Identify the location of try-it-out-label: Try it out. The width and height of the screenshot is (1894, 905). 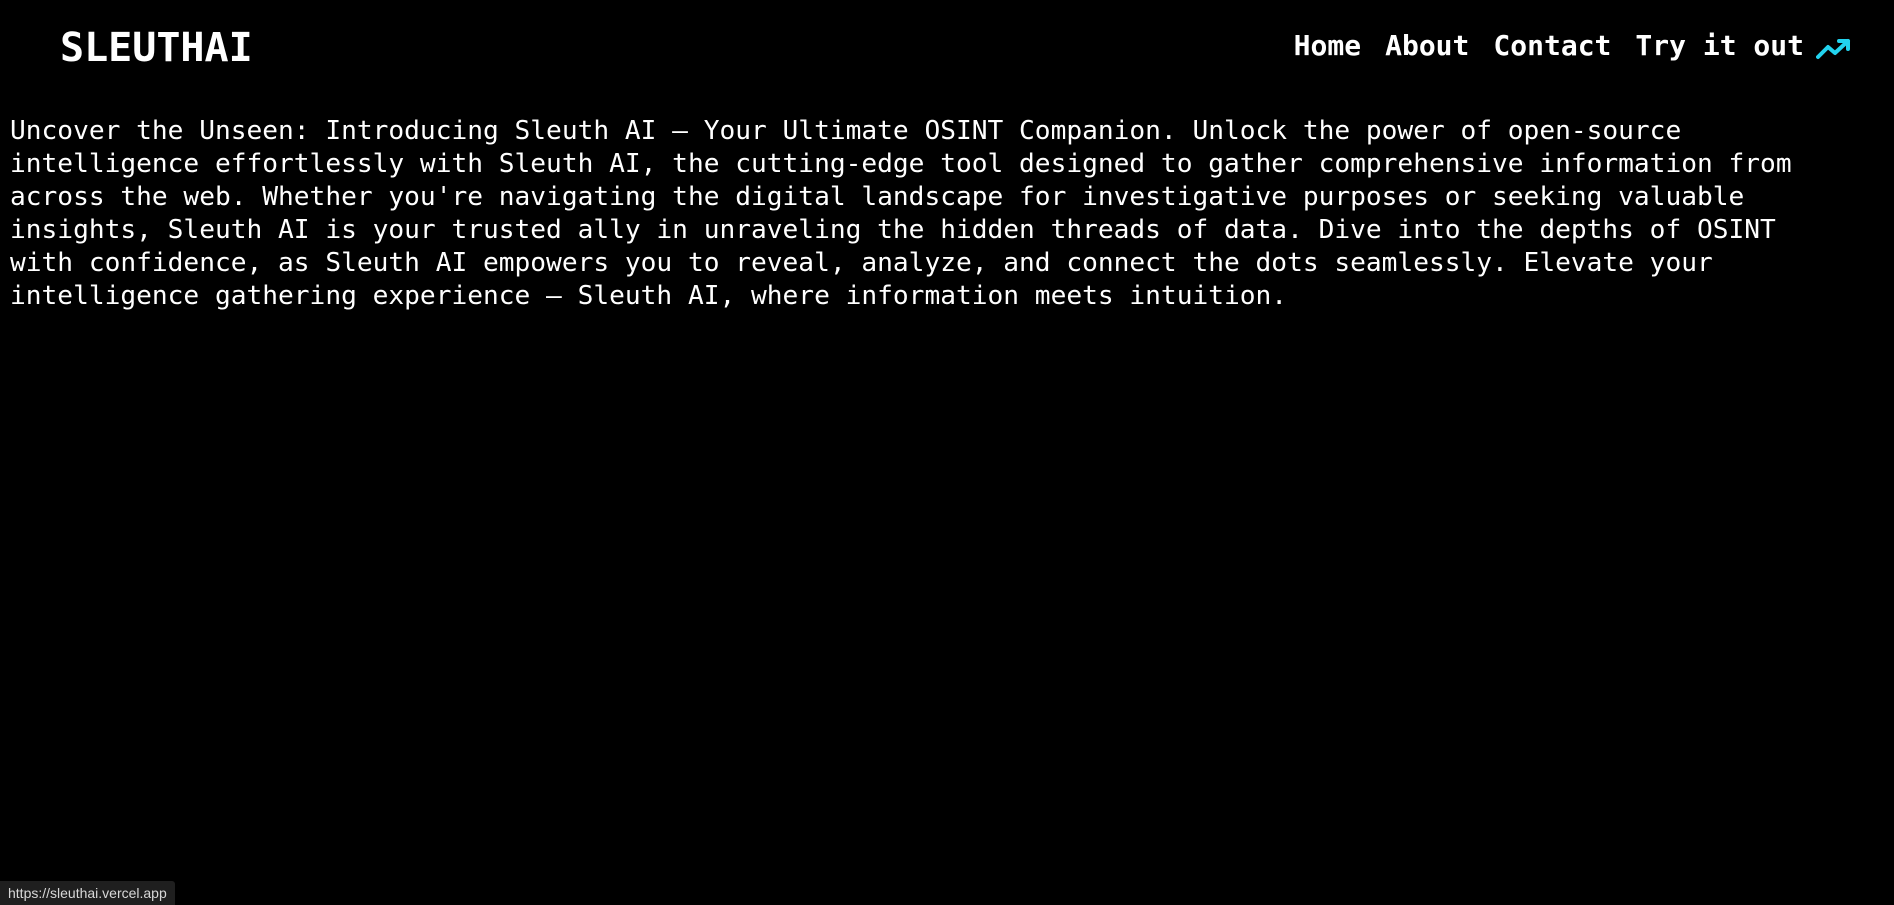
(1719, 45).